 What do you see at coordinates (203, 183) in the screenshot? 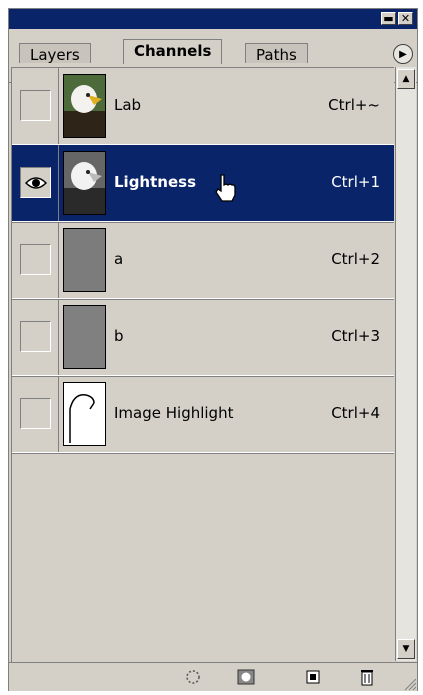
I see `channel-row-lightness: Lightness Ctrl+1` at bounding box center [203, 183].